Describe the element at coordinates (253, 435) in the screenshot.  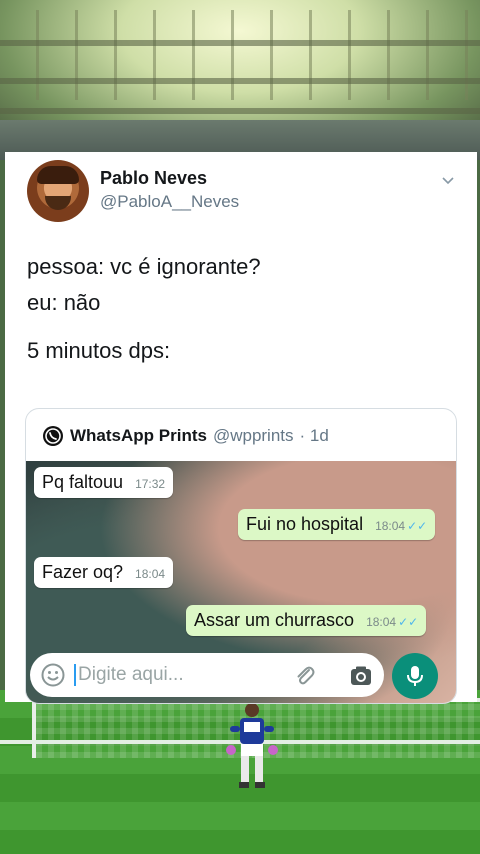
I see `quoted-author-handle: @wpprints` at that location.